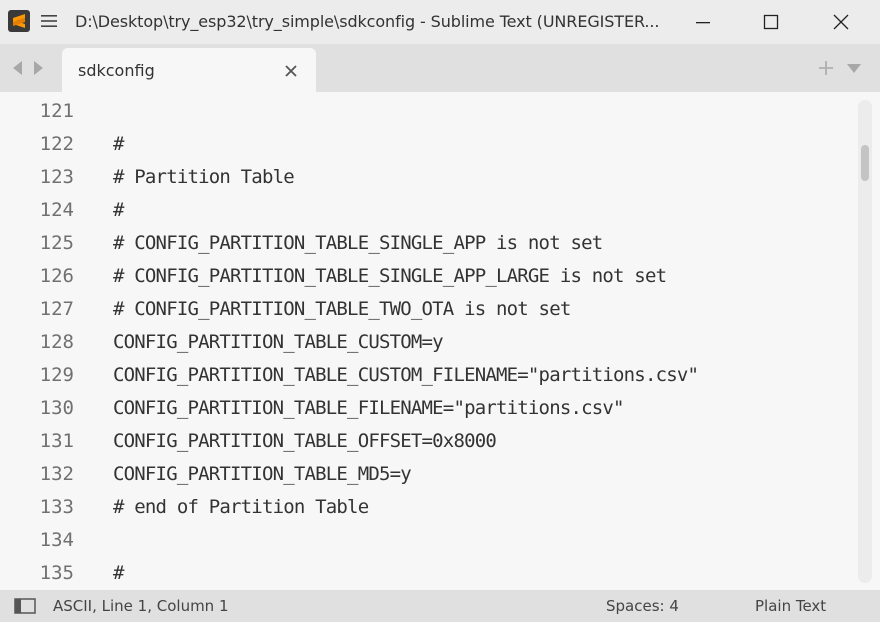 Image resolution: width=880 pixels, height=622 pixels. What do you see at coordinates (189, 70) in the screenshot?
I see `tab-sdkconfig: sdkconfig` at bounding box center [189, 70].